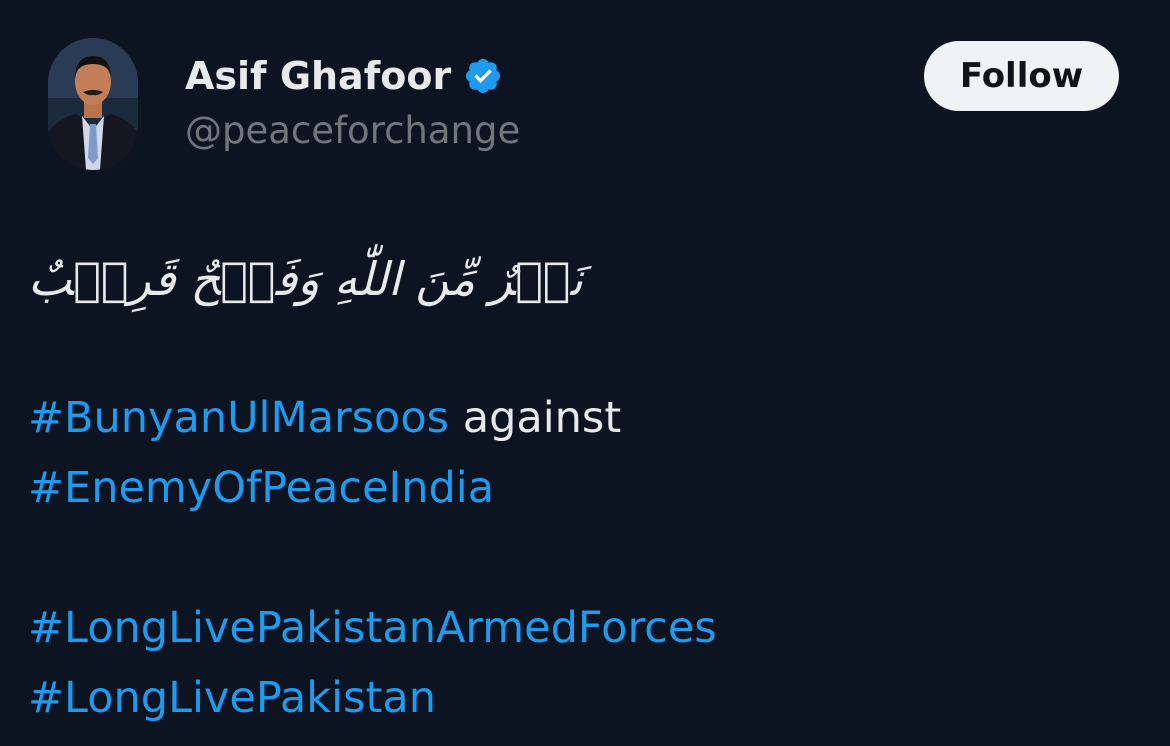  I want to click on tweet-line-4: #LongLivePakistan, so click(232, 698).